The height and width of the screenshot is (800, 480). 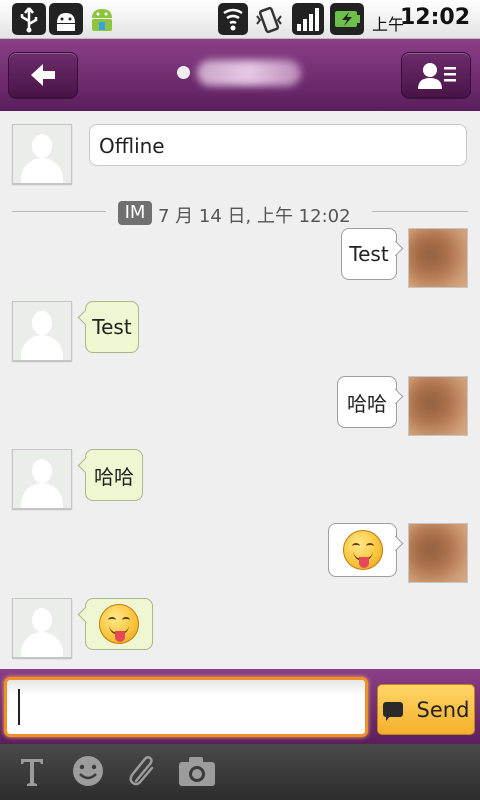 What do you see at coordinates (186, 707) in the screenshot?
I see `message-input` at bounding box center [186, 707].